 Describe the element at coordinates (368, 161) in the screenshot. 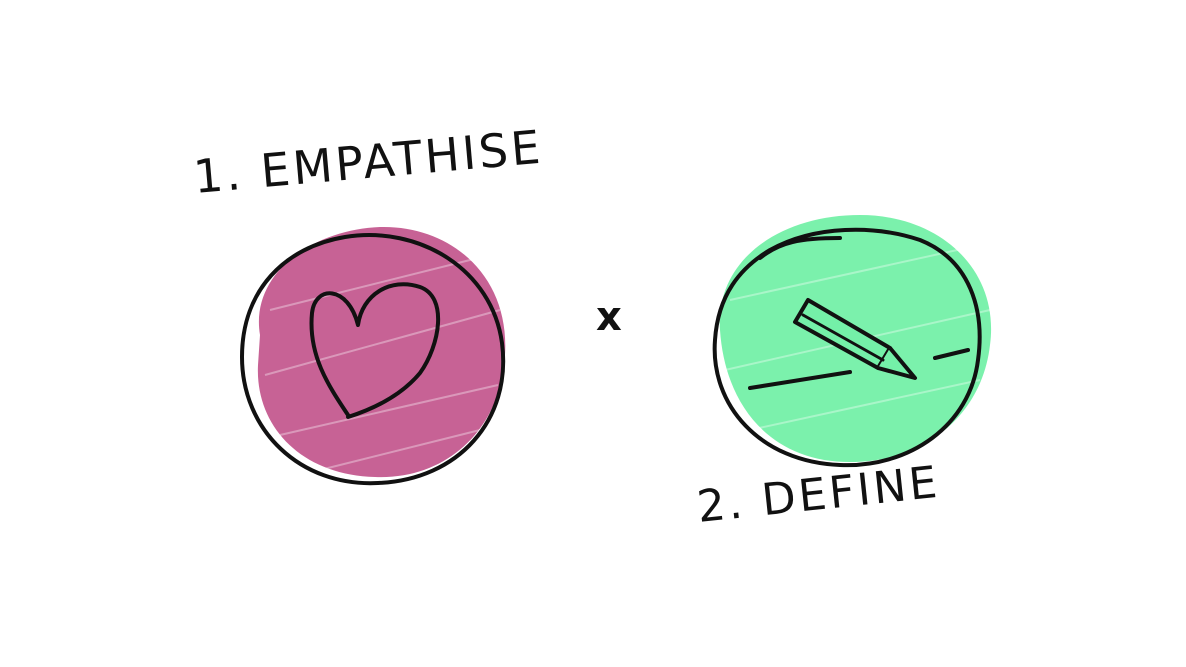

I see `stage-label-empathise: 1. EMPATHISE` at that location.